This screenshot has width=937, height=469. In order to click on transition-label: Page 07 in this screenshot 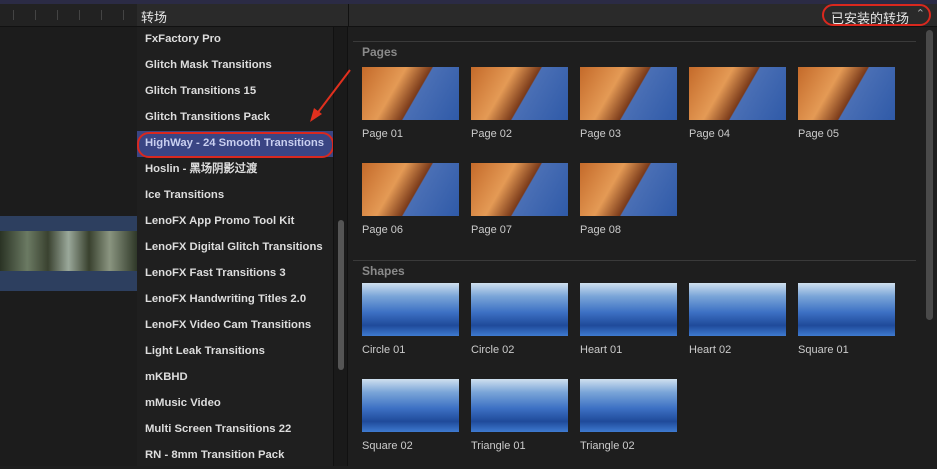, I will do `click(491, 230)`.